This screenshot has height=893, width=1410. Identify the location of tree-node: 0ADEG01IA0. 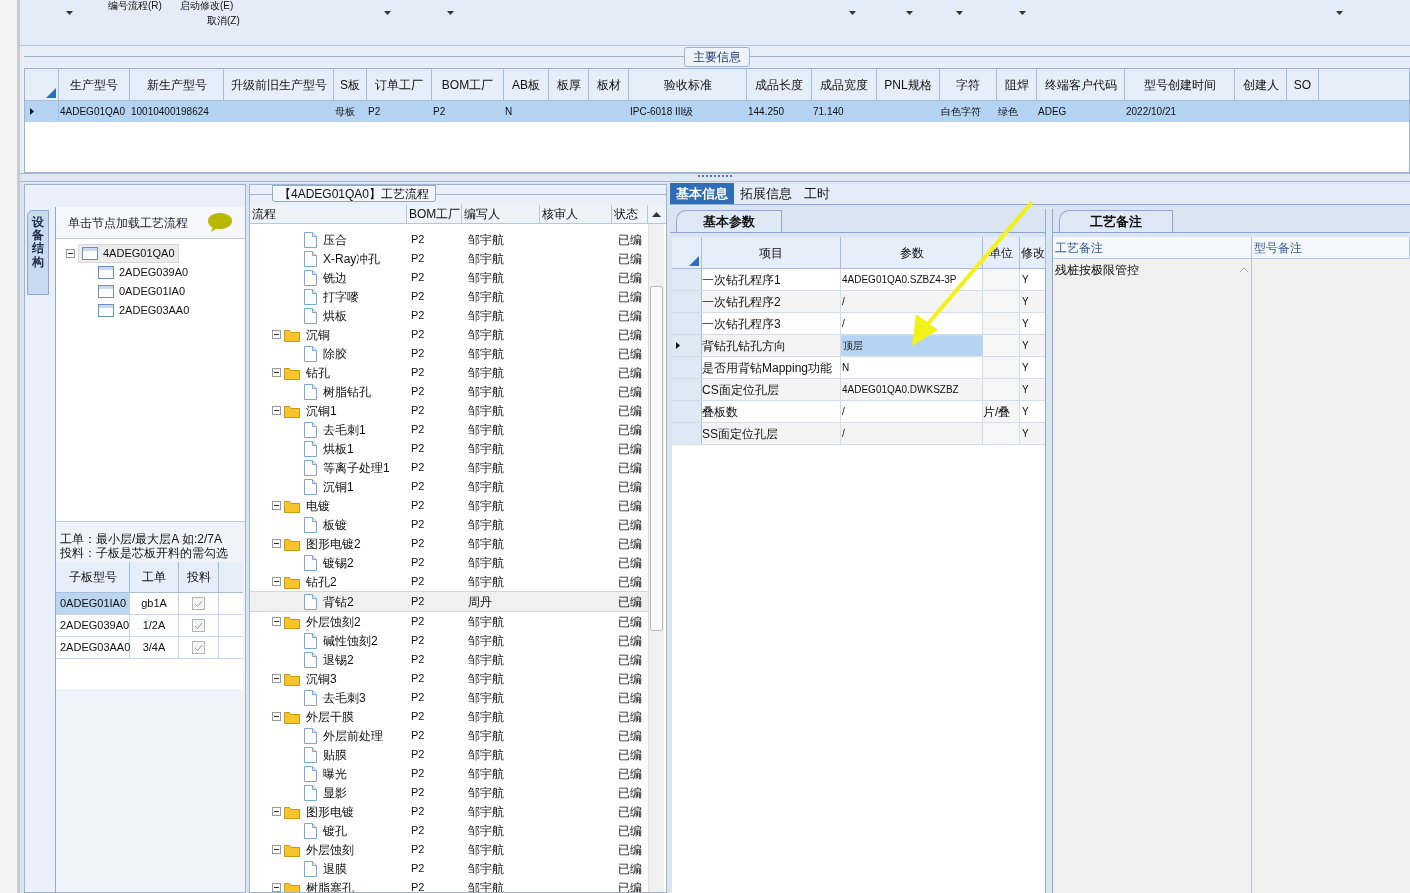
(143, 291).